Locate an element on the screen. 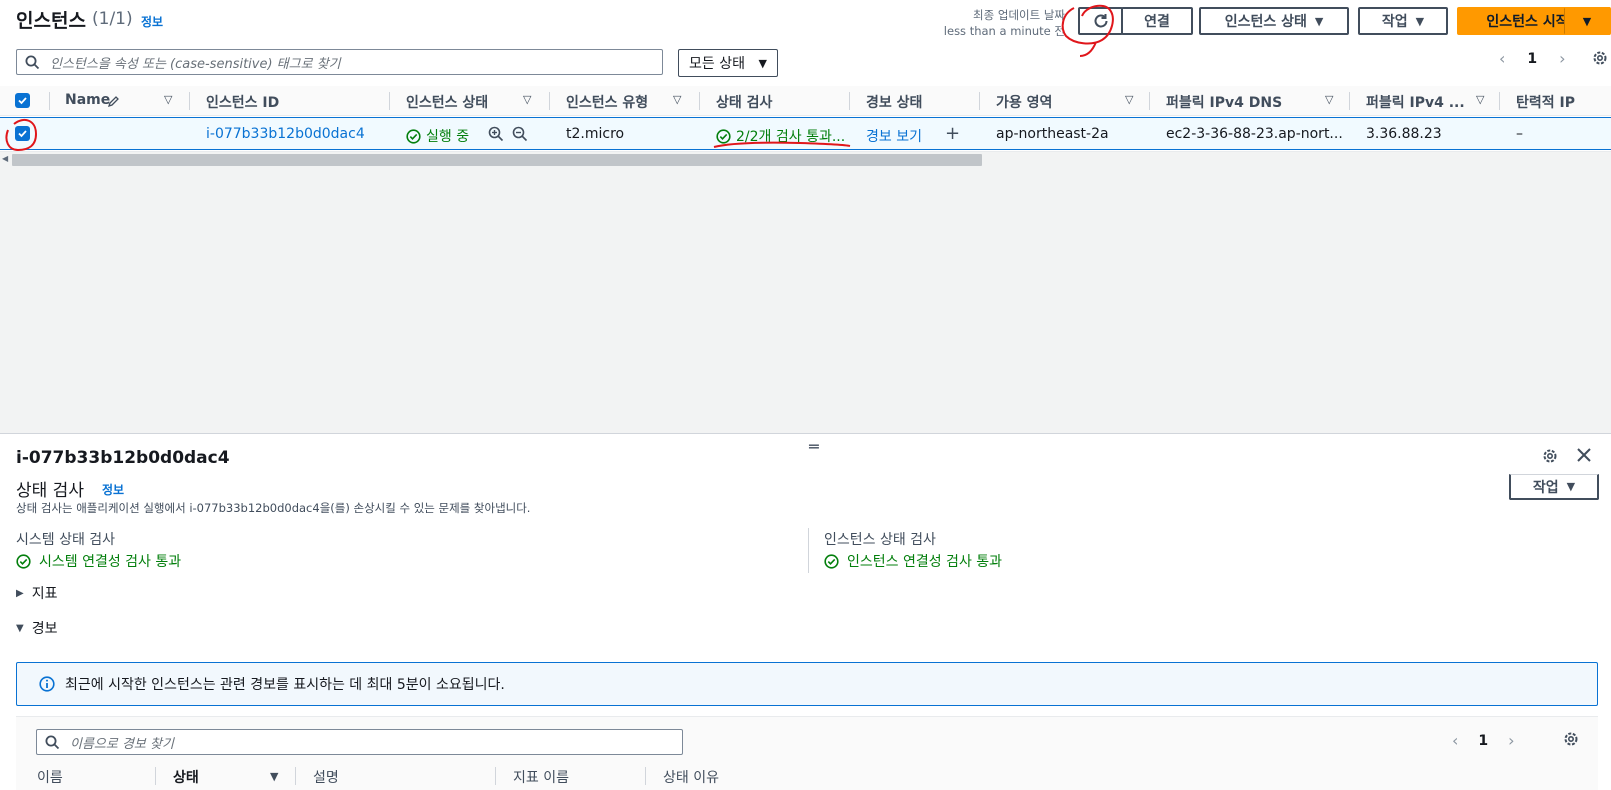 This screenshot has width=1611, height=790. zoom-out-icon is located at coordinates (520, 134).